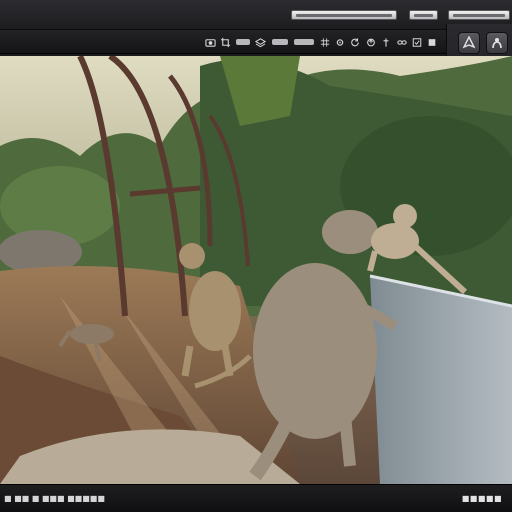  I want to click on layers-icon, so click(260, 42).